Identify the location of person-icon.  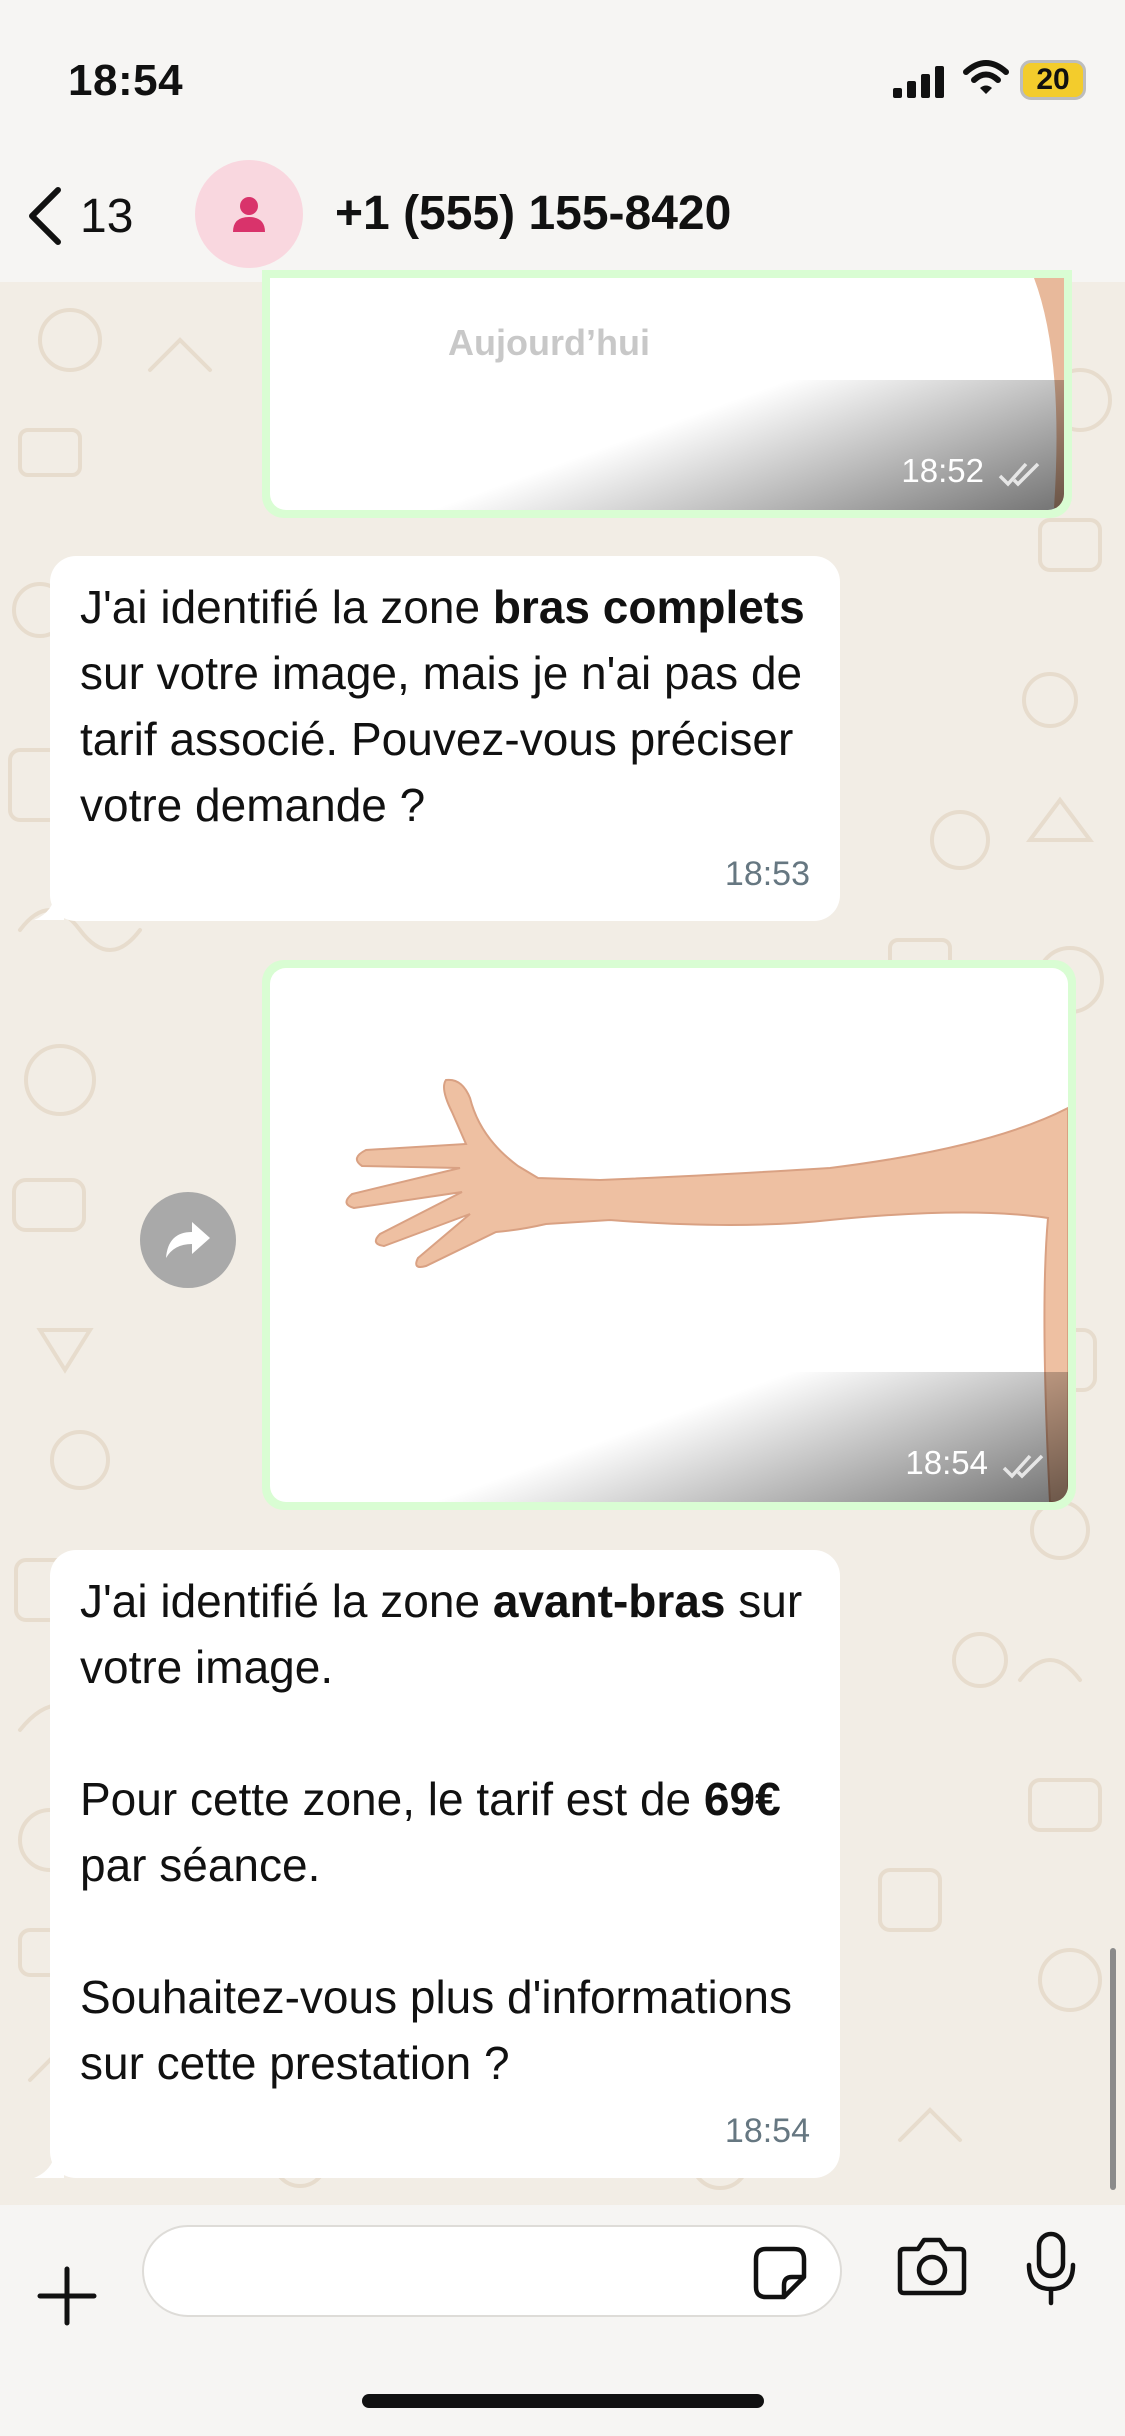
(249, 214).